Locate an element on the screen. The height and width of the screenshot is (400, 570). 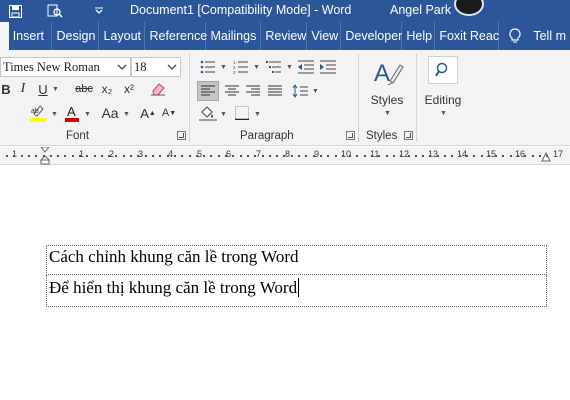
shading-dropdown-icon: ▼ is located at coordinates (223, 114).